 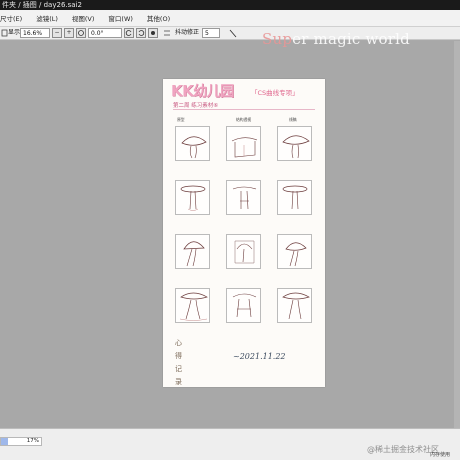 What do you see at coordinates (21, 441) in the screenshot?
I see `progress-bar: 17%` at bounding box center [21, 441].